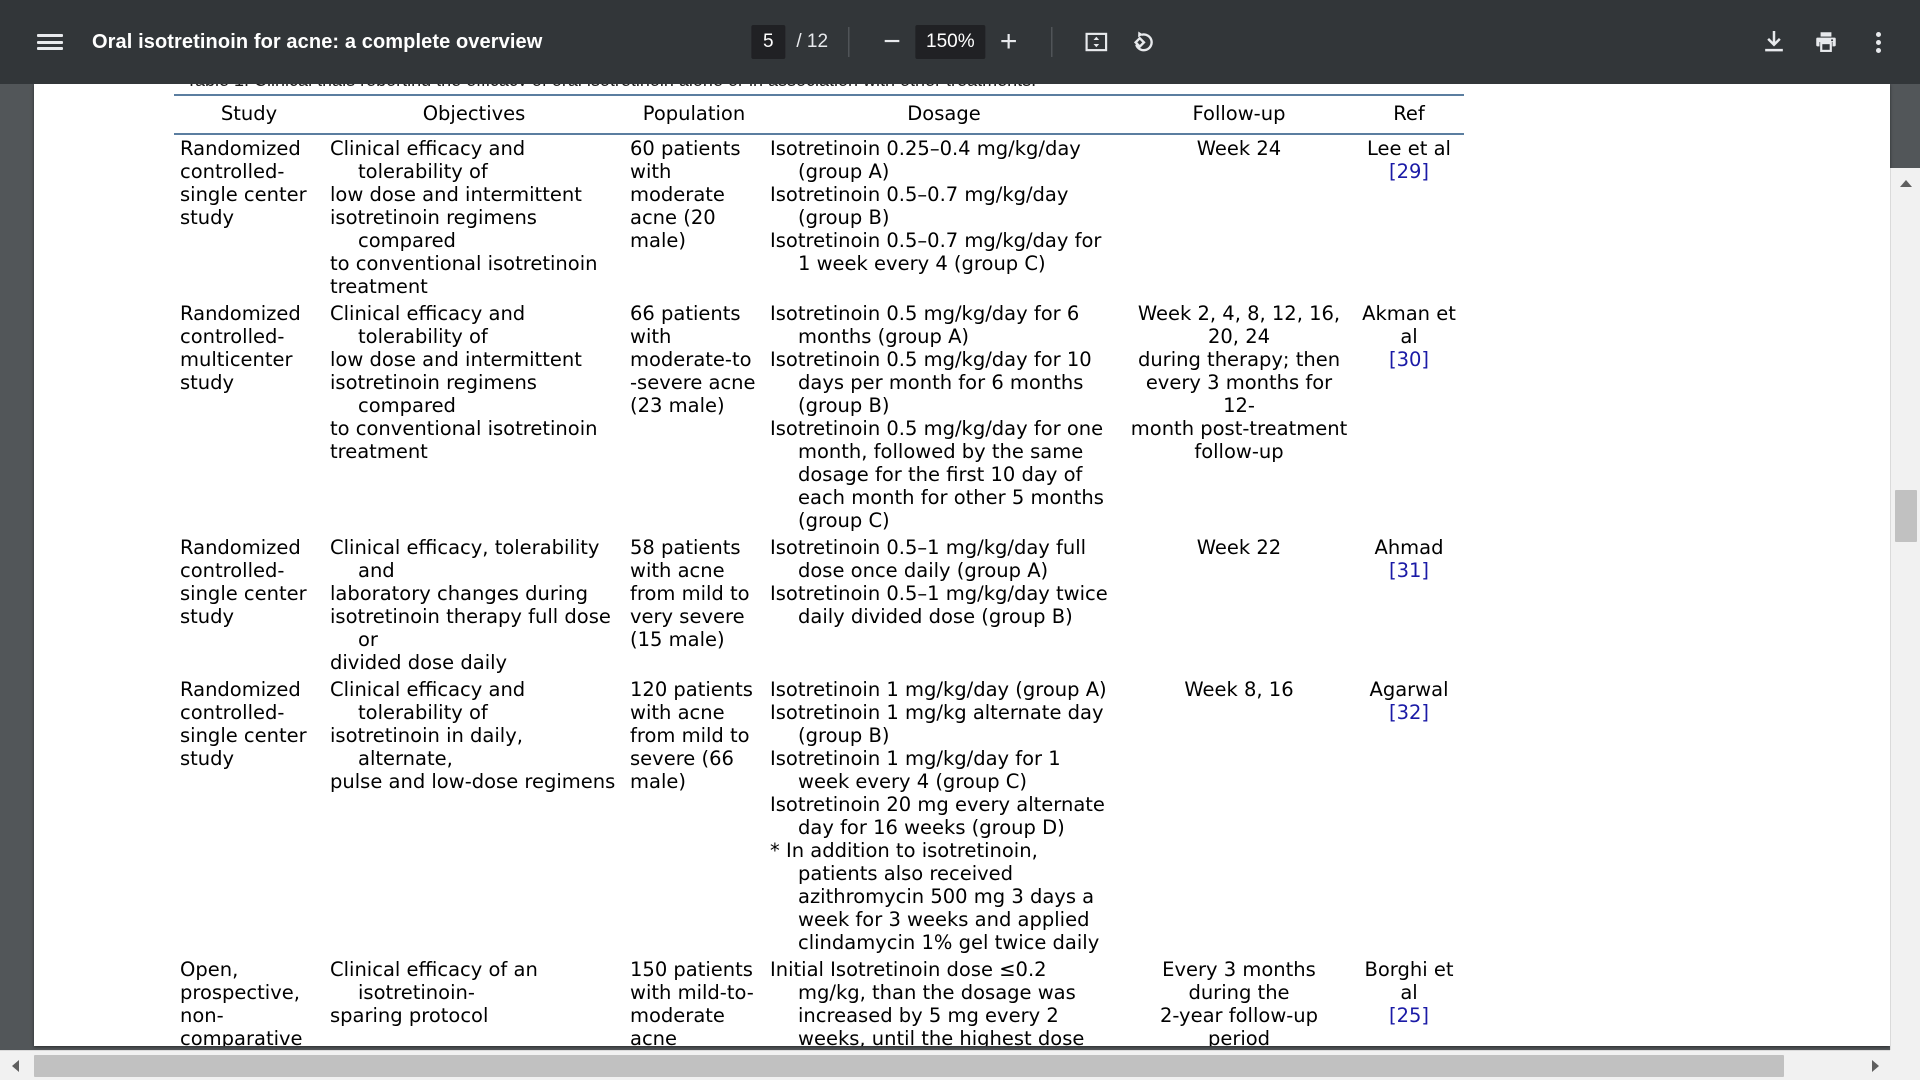  I want to click on toolbar-divider, so click(849, 42).